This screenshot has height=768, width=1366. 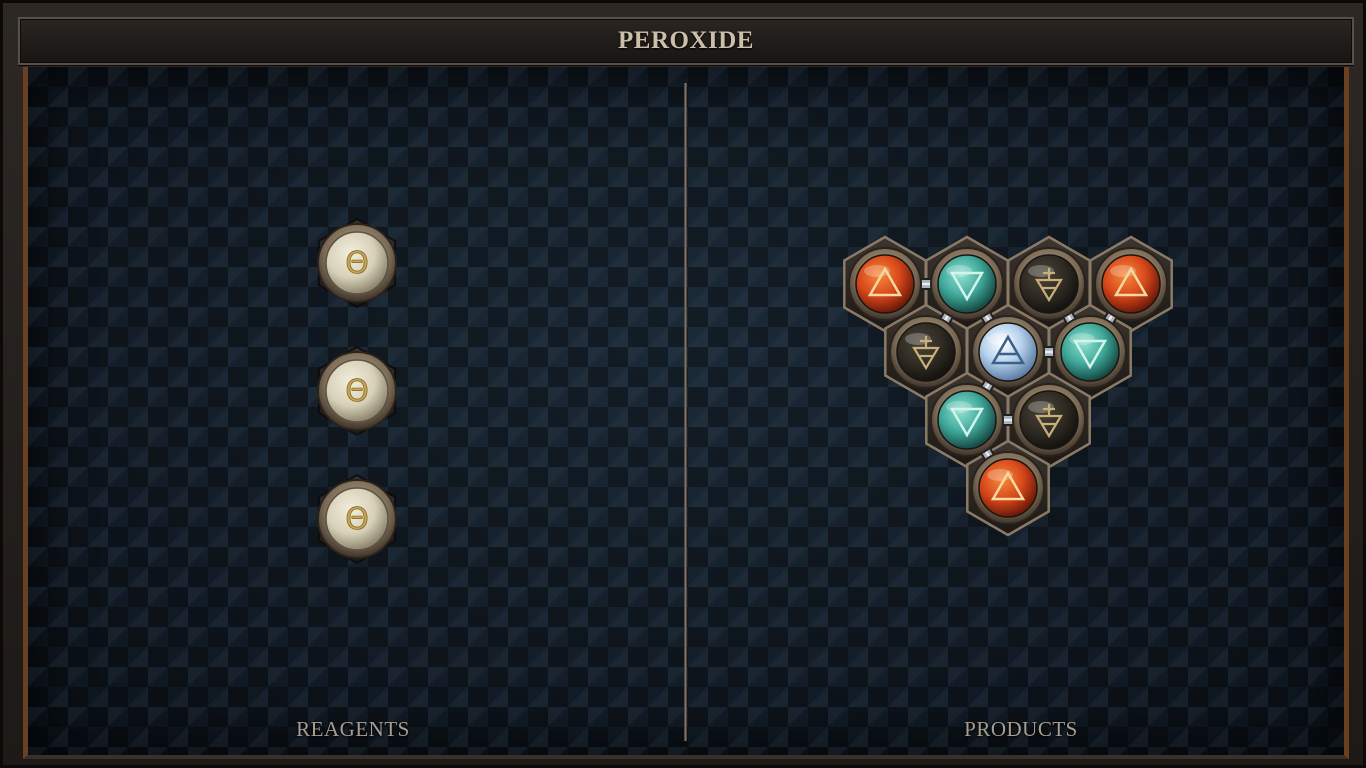 I want to click on board-divider, so click(x=685, y=412).